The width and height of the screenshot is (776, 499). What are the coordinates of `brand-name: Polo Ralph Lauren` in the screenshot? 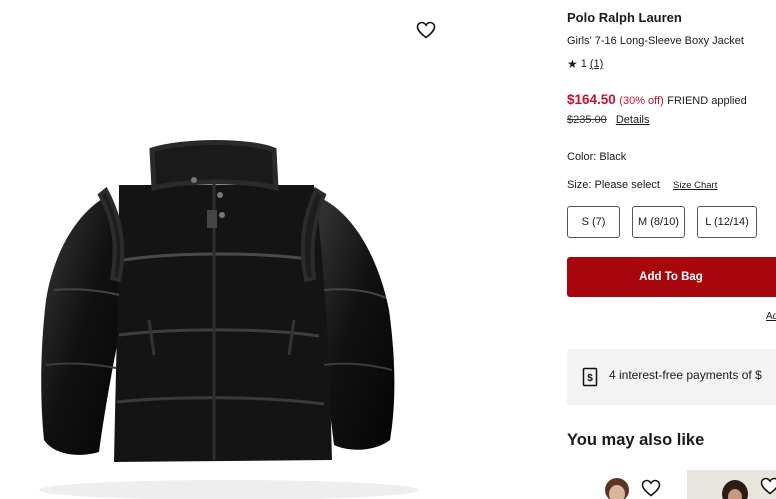 It's located at (624, 17).